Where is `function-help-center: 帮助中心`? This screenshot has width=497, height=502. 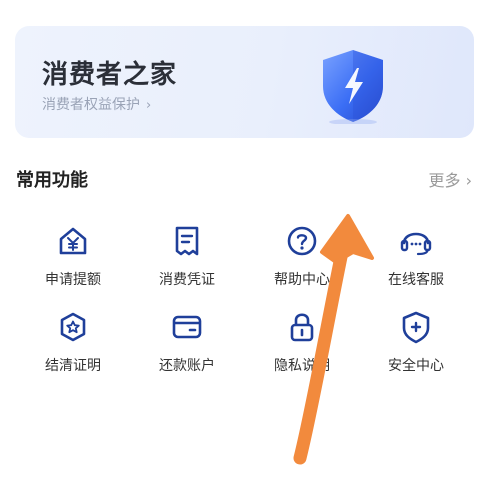 function-help-center: 帮助中心 is located at coordinates (302, 255).